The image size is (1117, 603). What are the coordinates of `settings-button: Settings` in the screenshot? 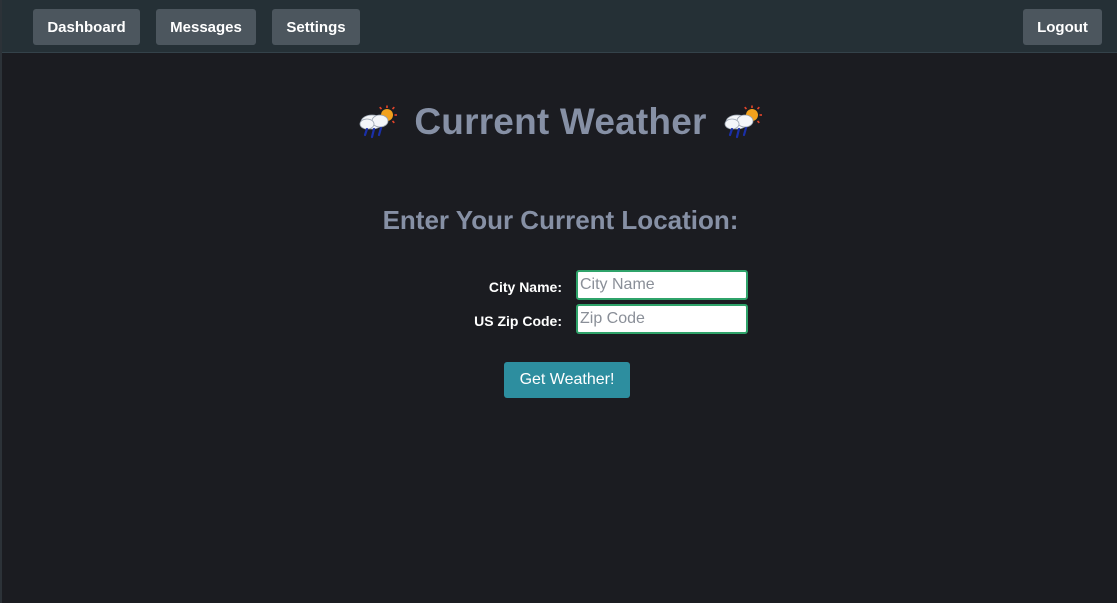 It's located at (316, 27).